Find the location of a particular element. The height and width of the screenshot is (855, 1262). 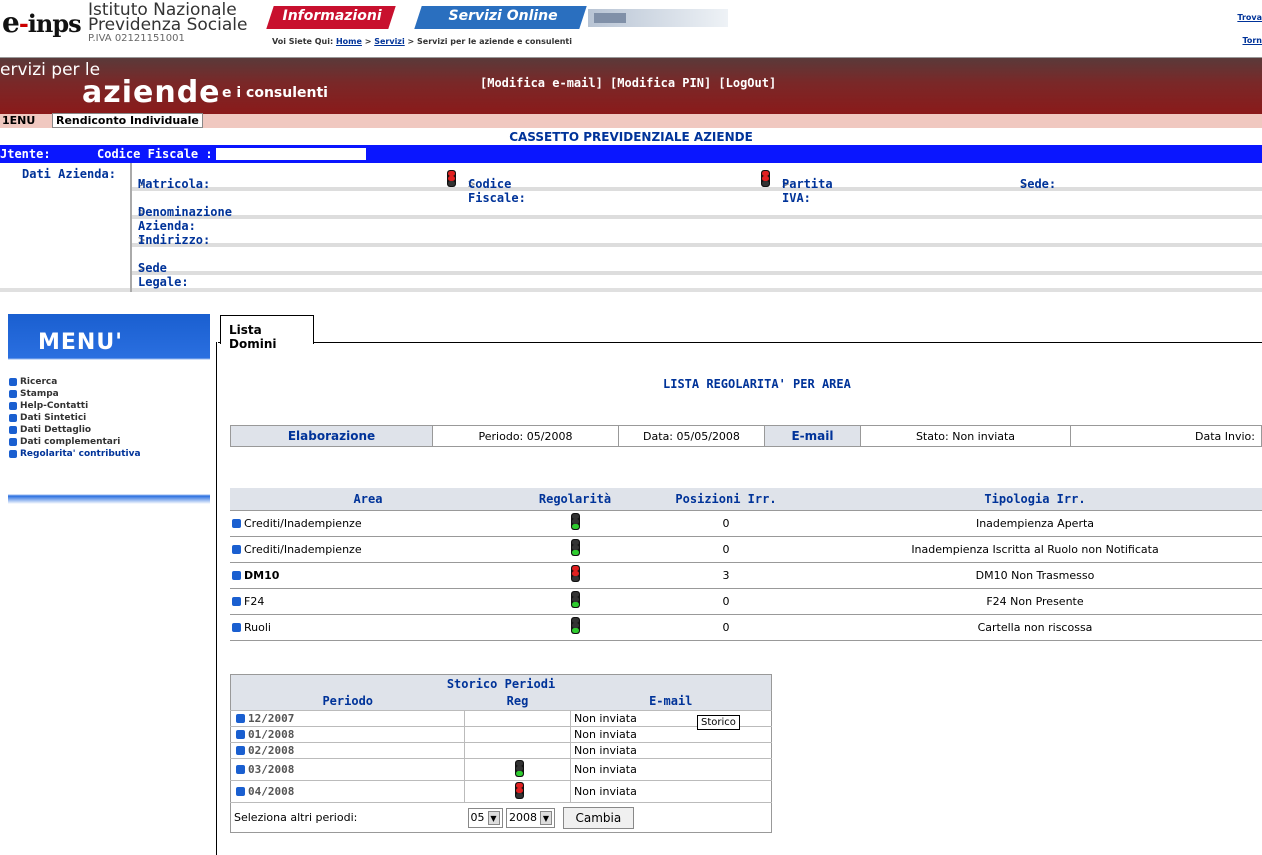

table-row: DM10 3 DM10 Non Trasmesso is located at coordinates (746, 575).